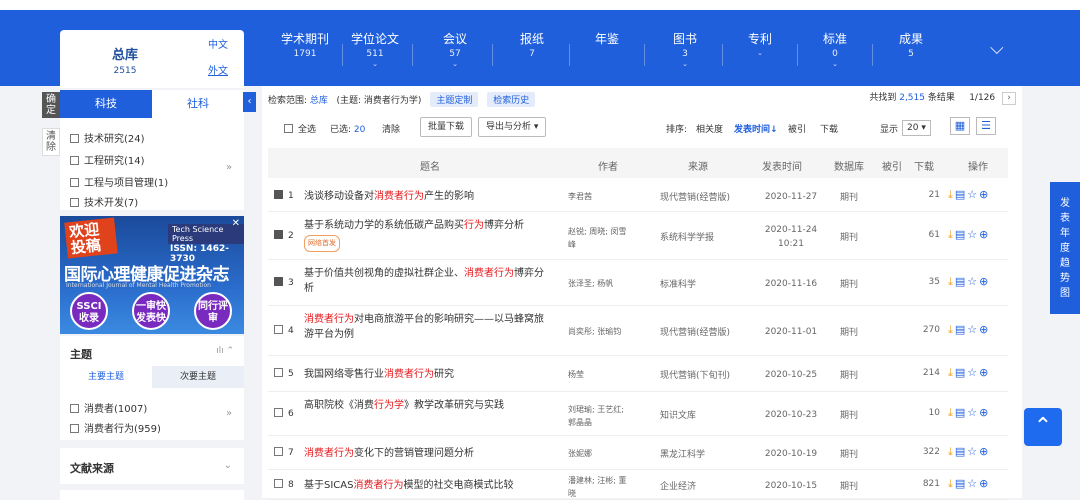 This screenshot has width=1080, height=500. I want to click on tab-sub-subject: 次要主题, so click(198, 377).